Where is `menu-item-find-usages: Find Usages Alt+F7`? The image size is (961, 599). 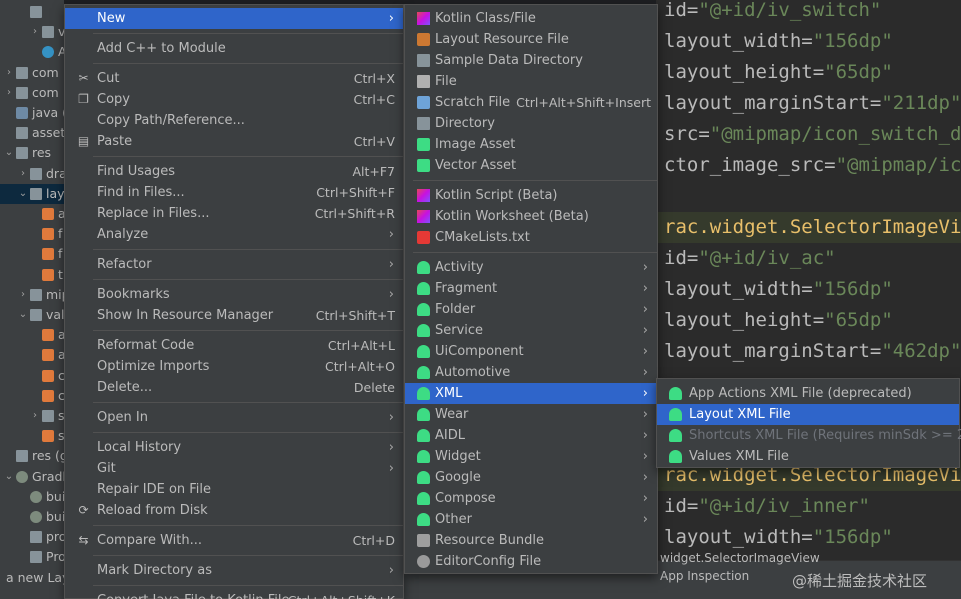
menu-item-find-usages: Find Usages Alt+F7 is located at coordinates (234, 171).